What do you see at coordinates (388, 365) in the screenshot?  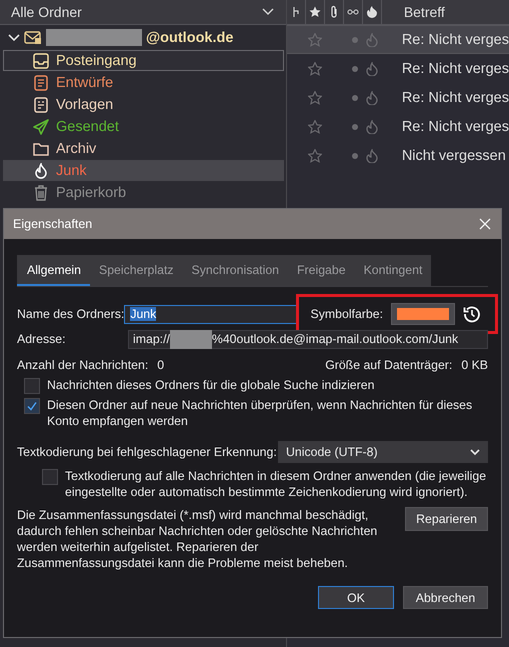 I see `size-label: Größe auf Datenträger:` at bounding box center [388, 365].